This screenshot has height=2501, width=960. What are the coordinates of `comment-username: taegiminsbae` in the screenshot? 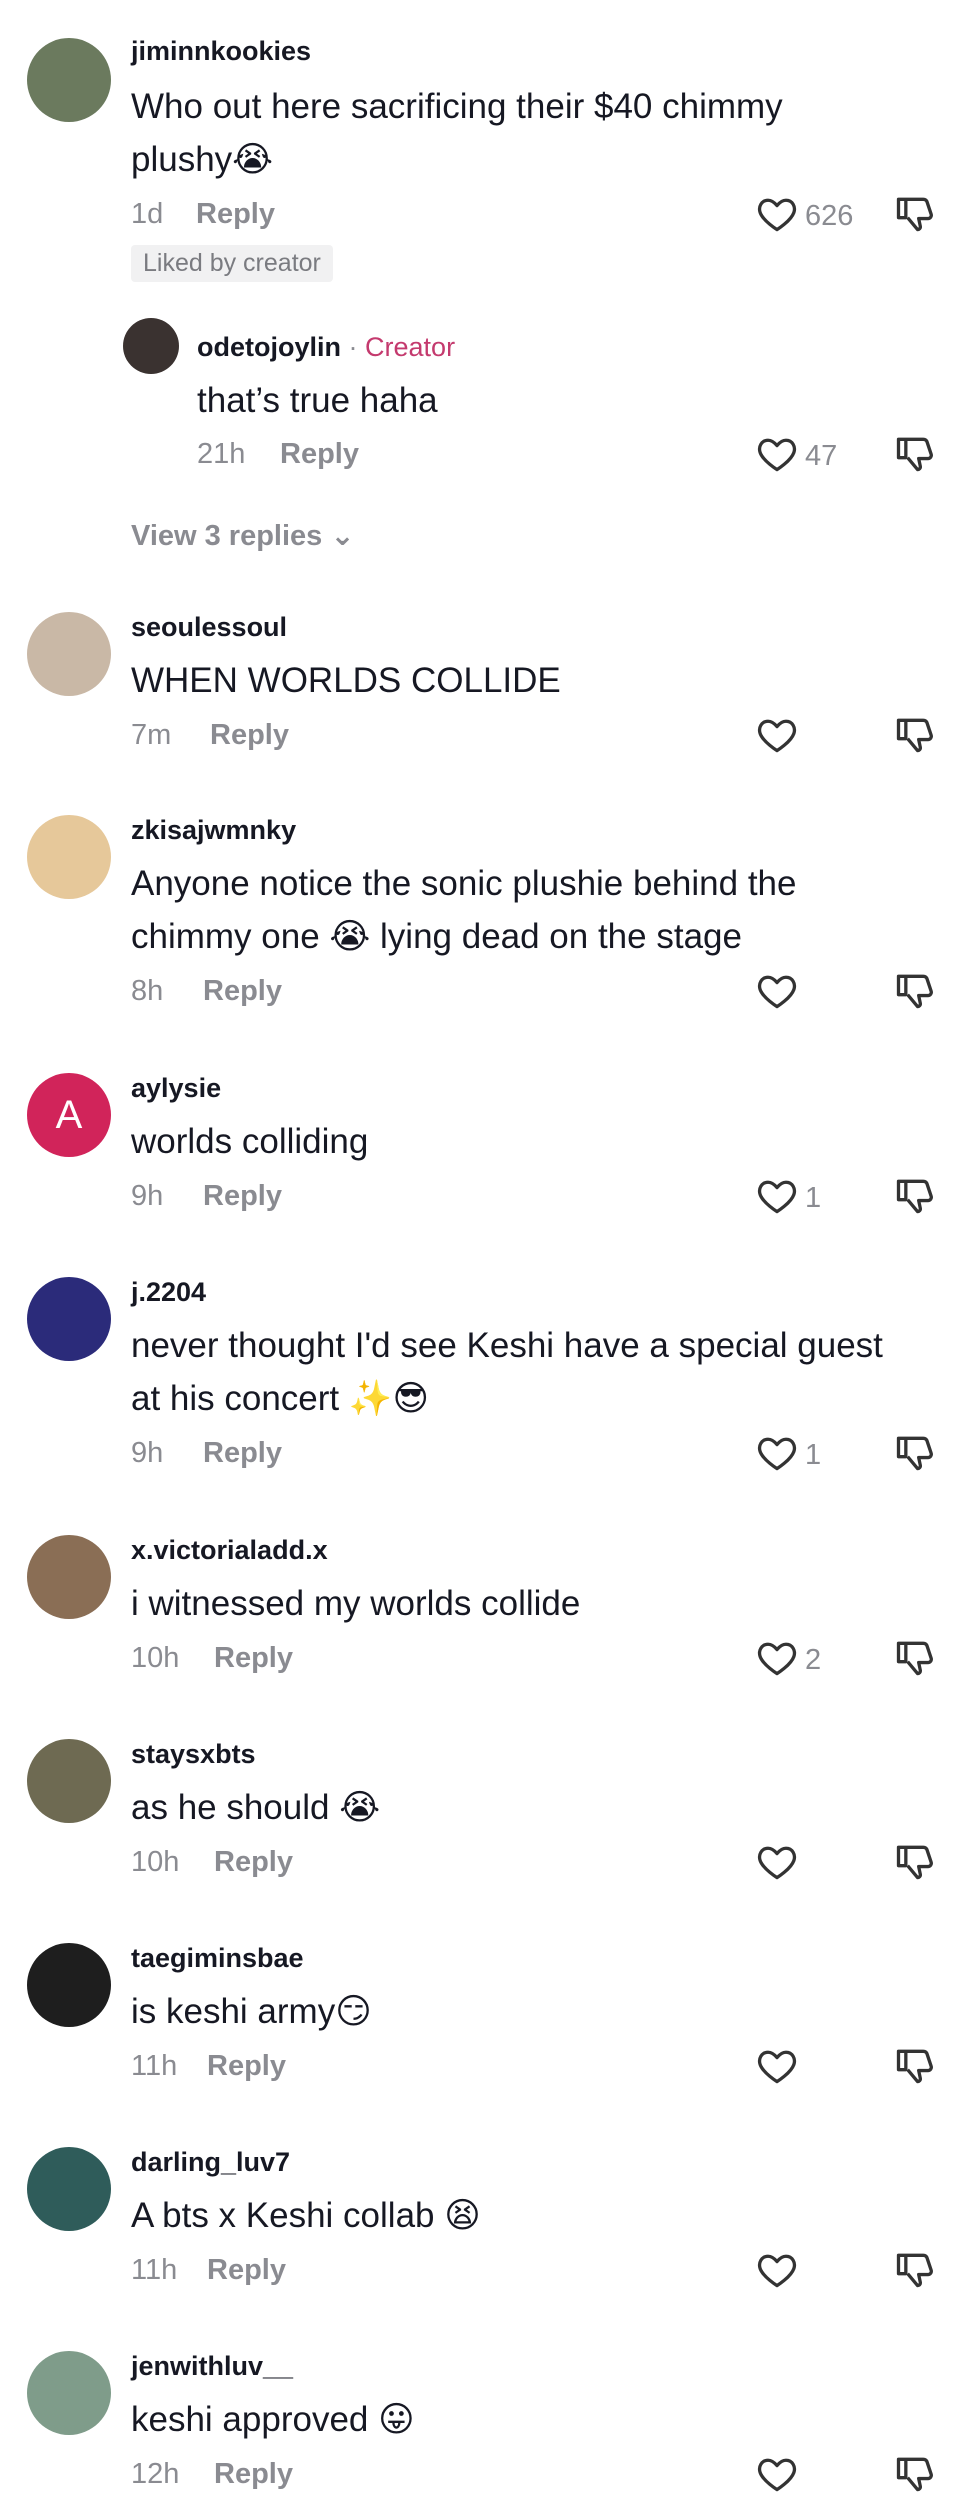 It's located at (217, 1958).